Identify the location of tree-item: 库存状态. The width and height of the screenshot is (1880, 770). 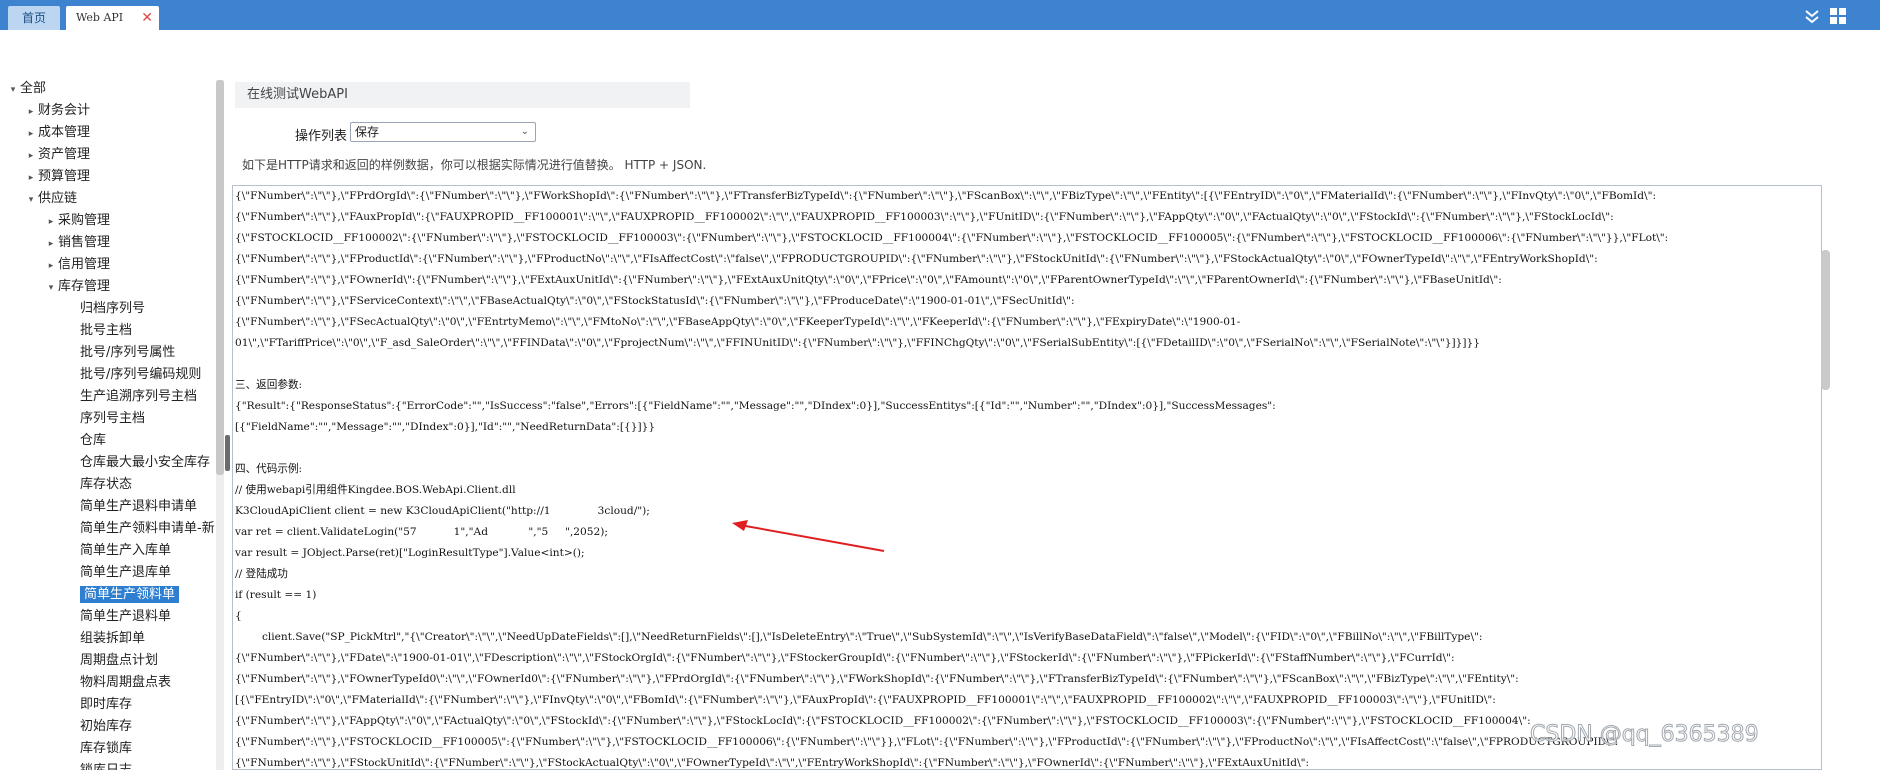
(99, 485).